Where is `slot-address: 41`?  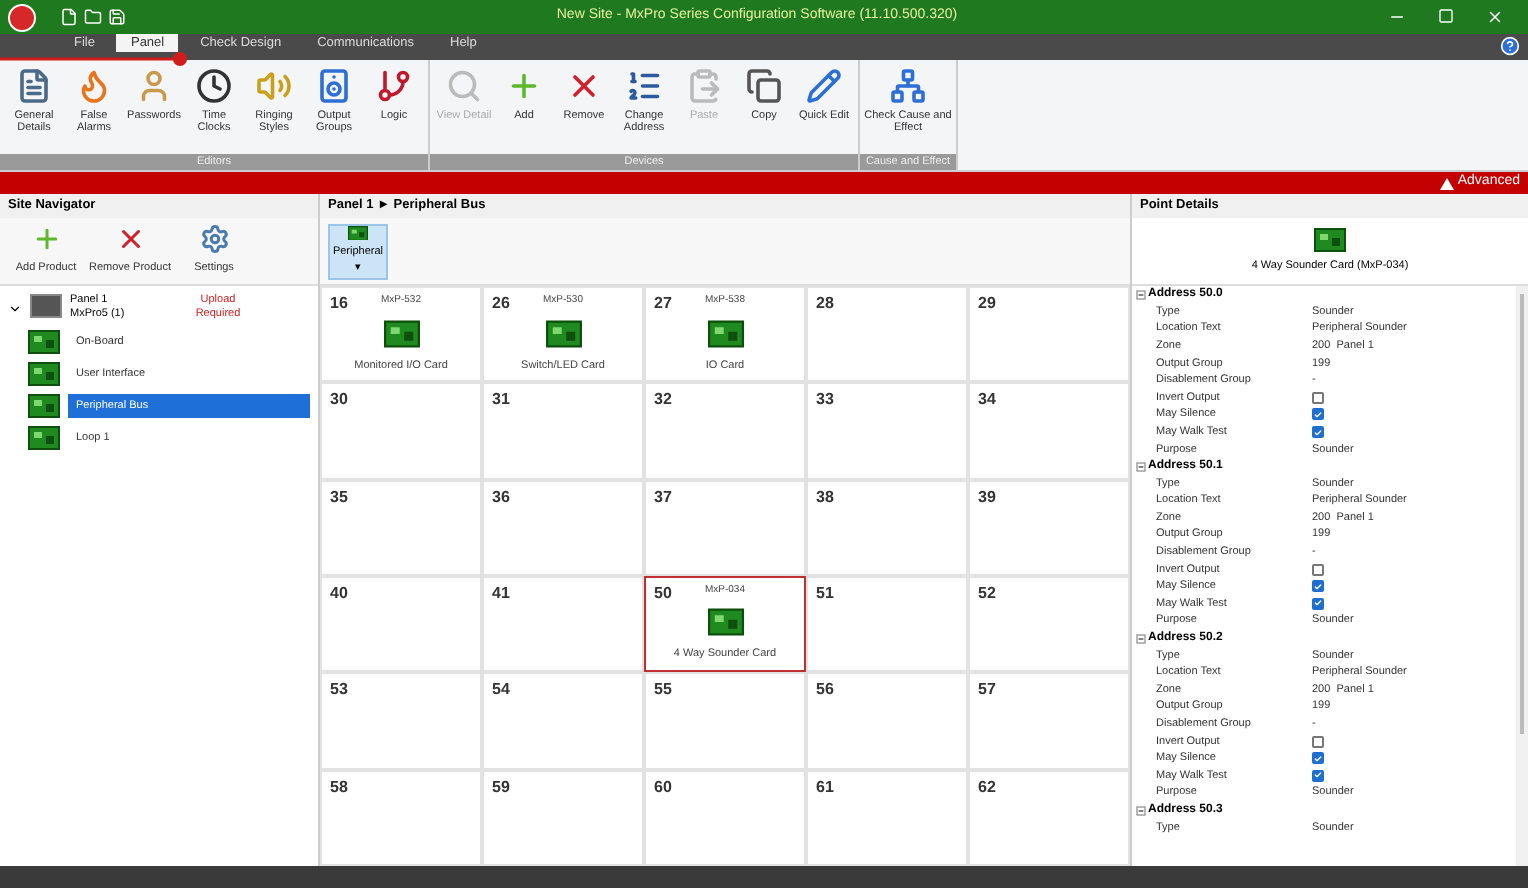
slot-address: 41 is located at coordinates (501, 593).